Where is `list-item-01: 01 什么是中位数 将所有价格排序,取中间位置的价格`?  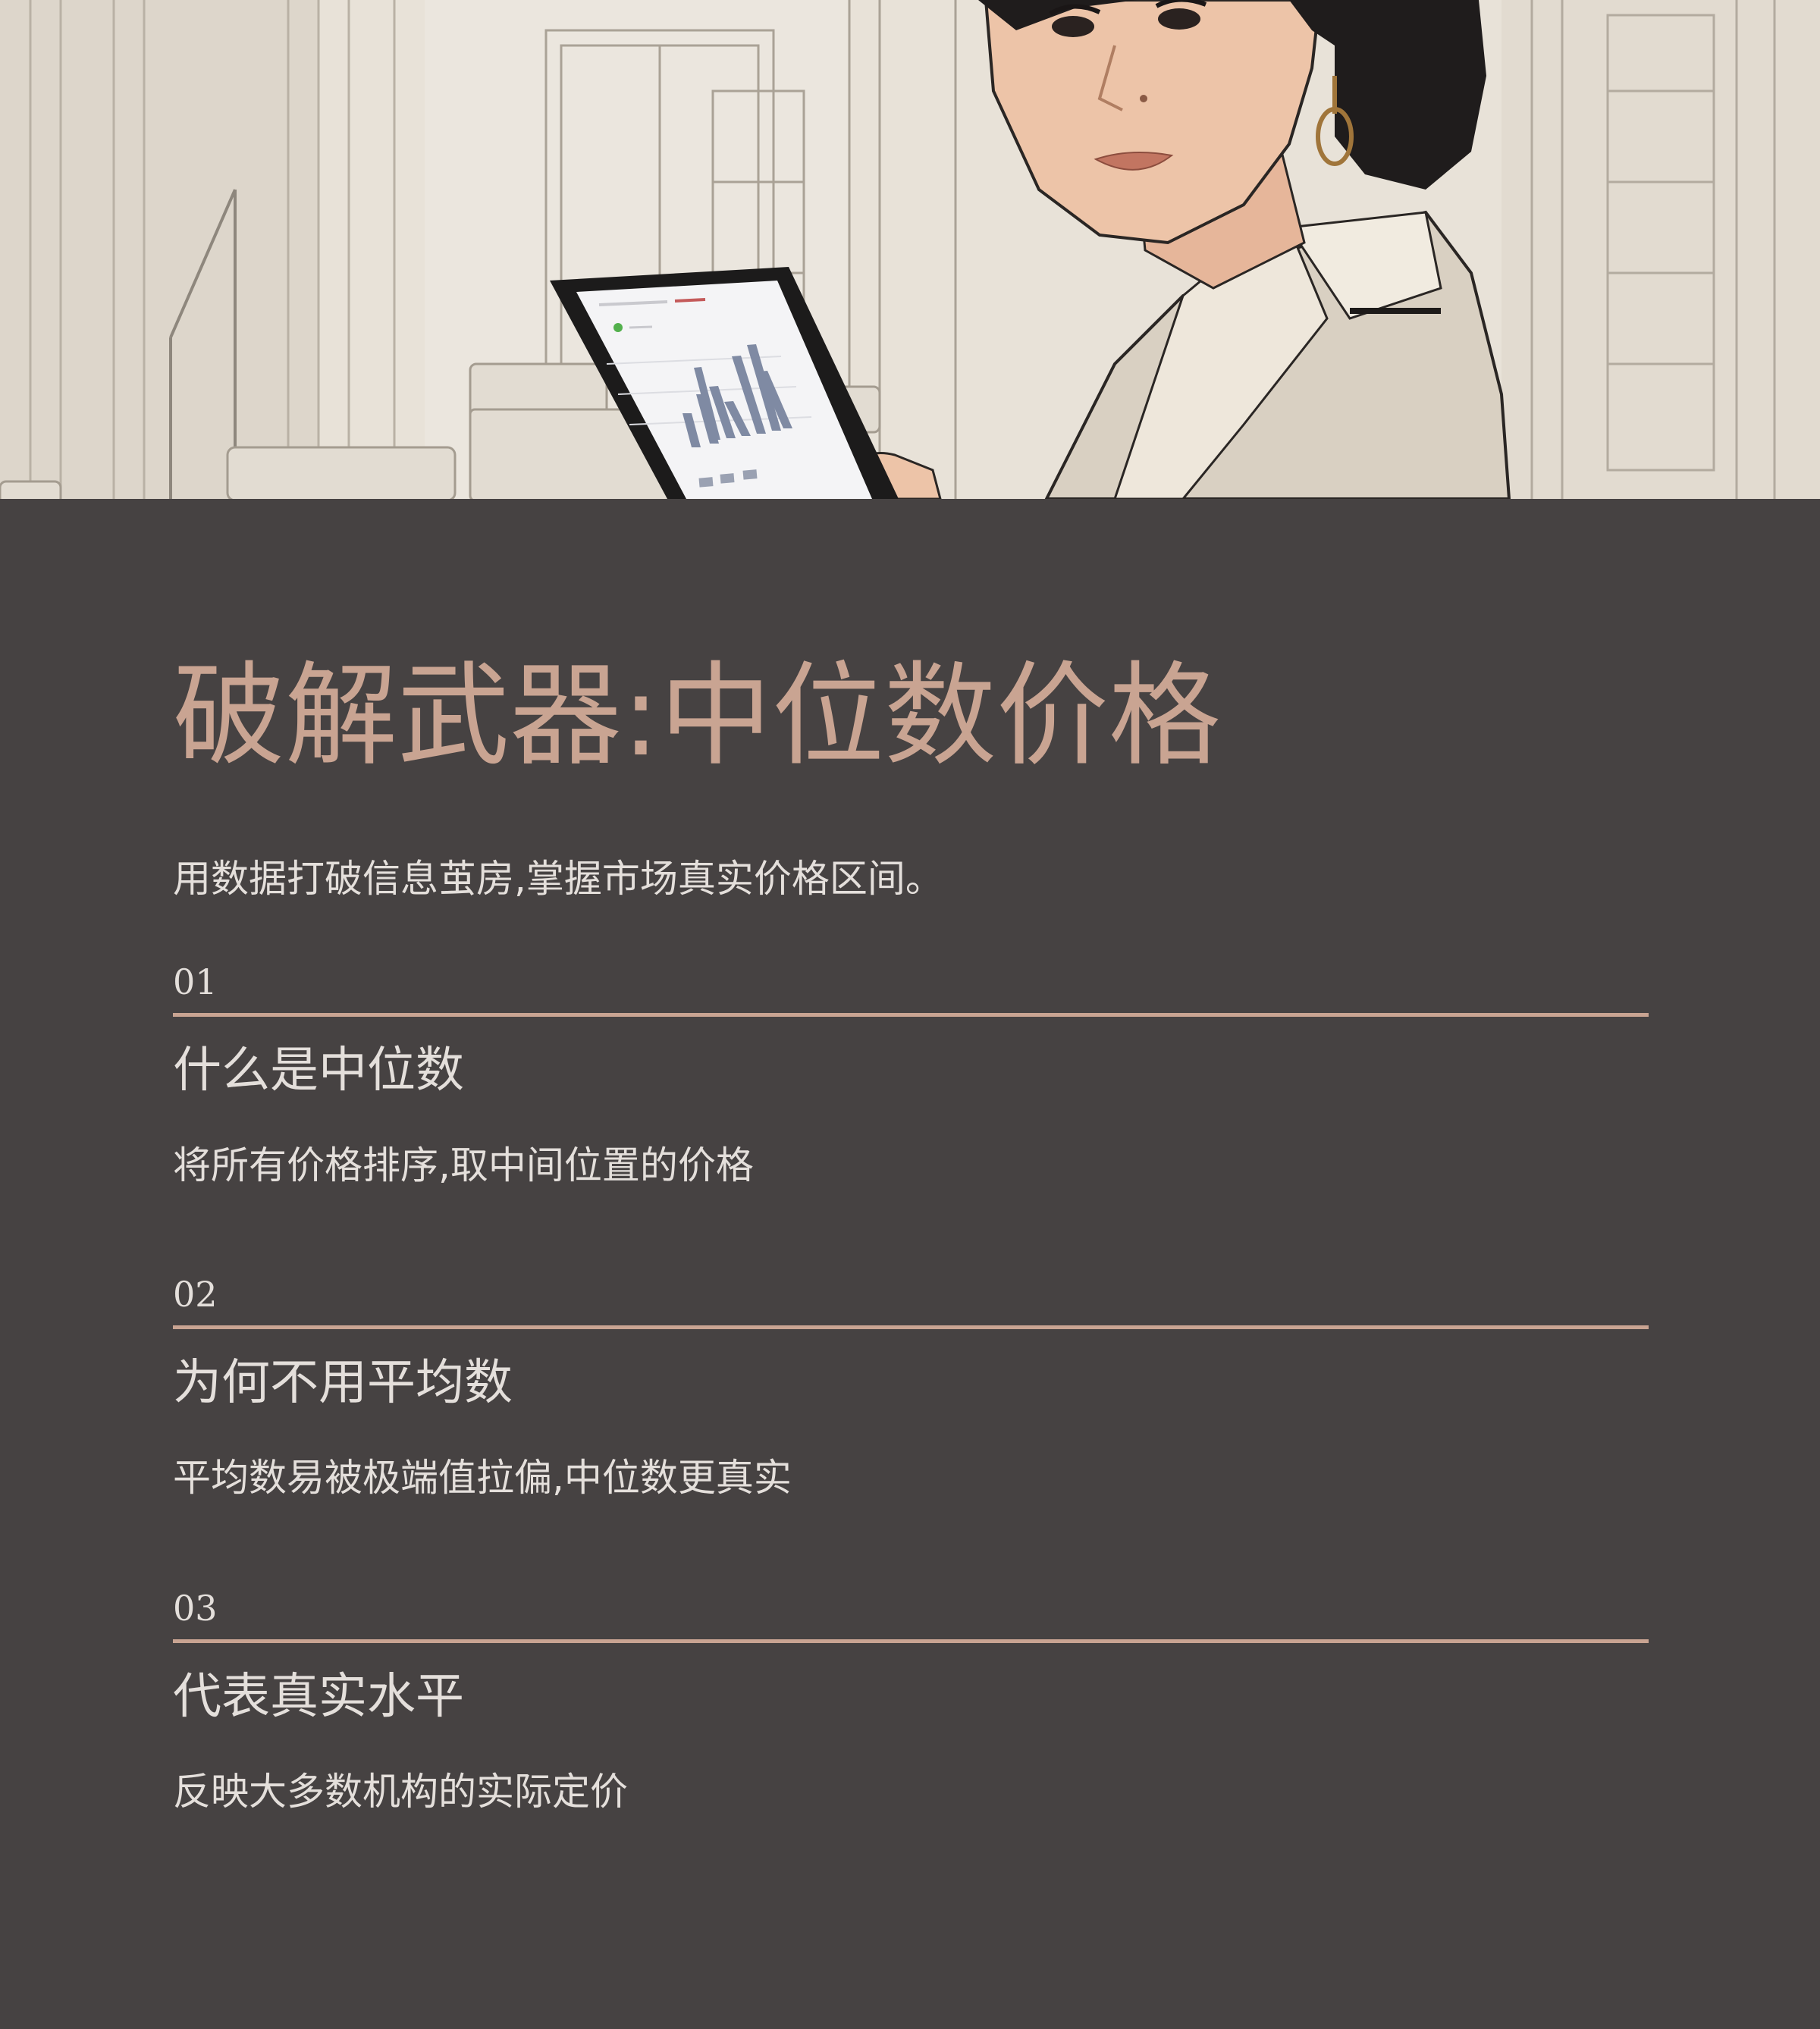 list-item-01: 01 什么是中位数 将所有价格排序,取中间位置的价格 is located at coordinates (911, 1078).